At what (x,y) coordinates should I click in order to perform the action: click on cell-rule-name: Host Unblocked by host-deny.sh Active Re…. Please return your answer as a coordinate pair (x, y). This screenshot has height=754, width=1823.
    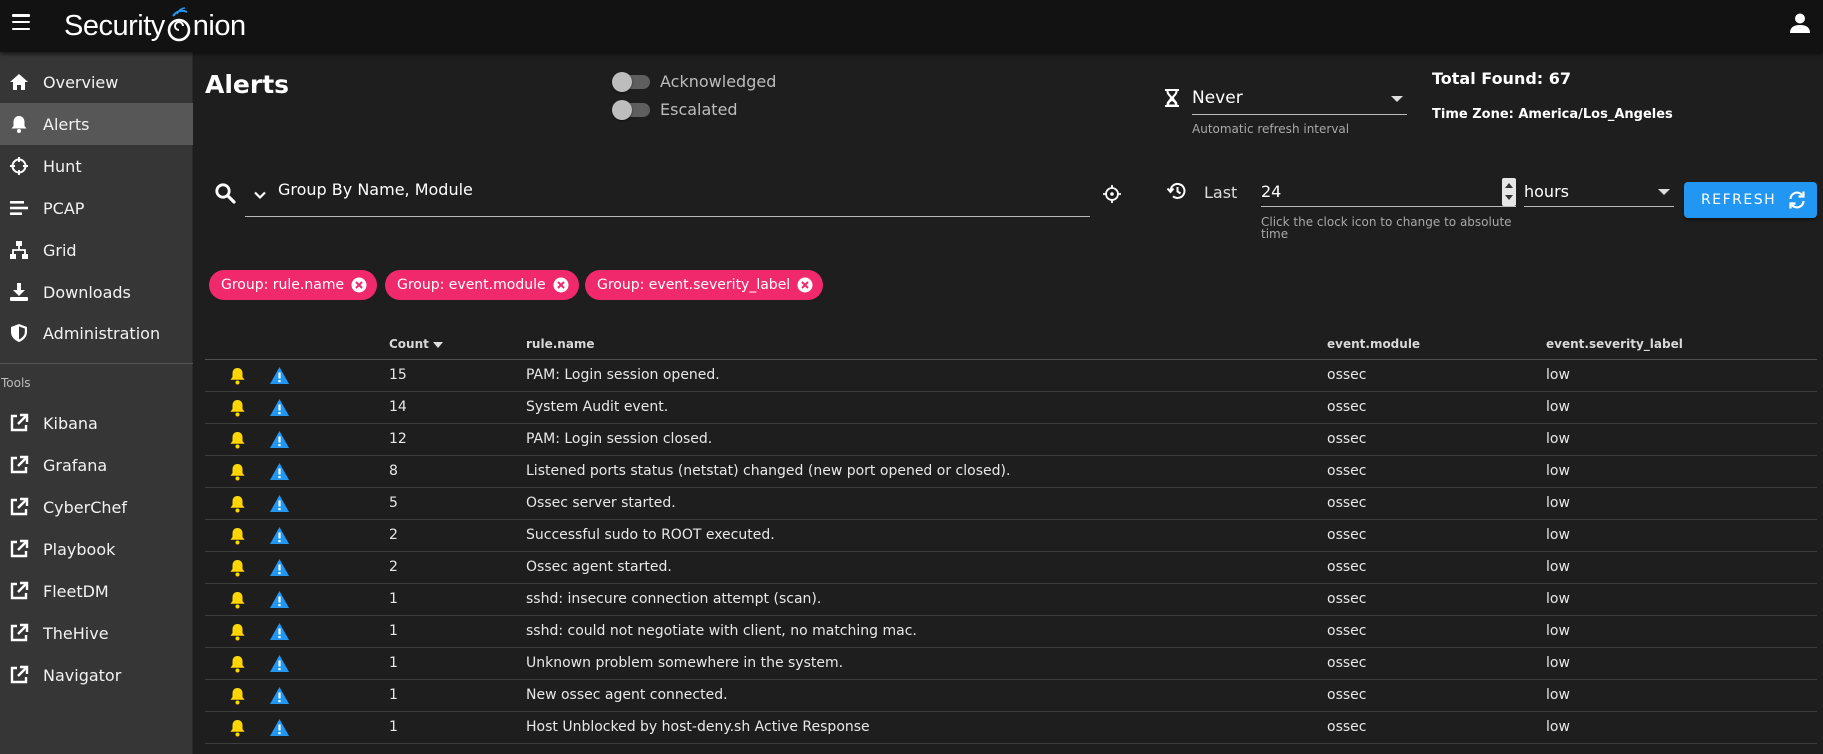
    Looking at the image, I should click on (698, 727).